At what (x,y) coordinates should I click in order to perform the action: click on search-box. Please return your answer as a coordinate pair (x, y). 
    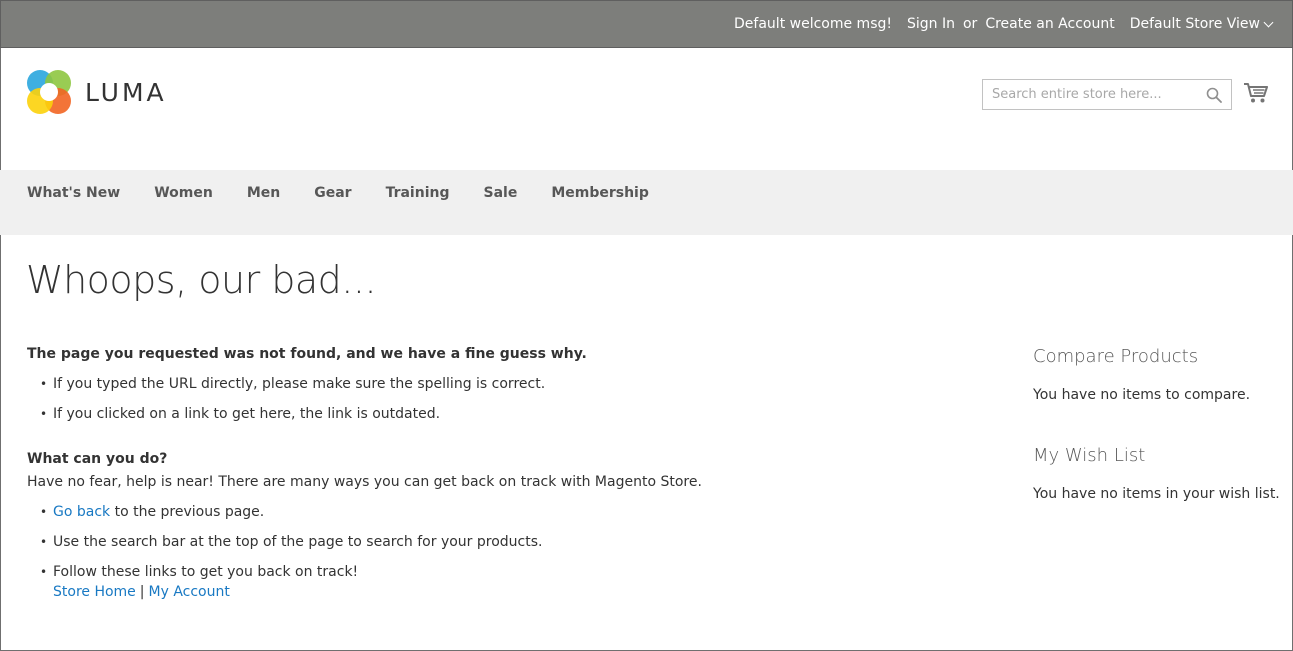
    Looking at the image, I should click on (1107, 94).